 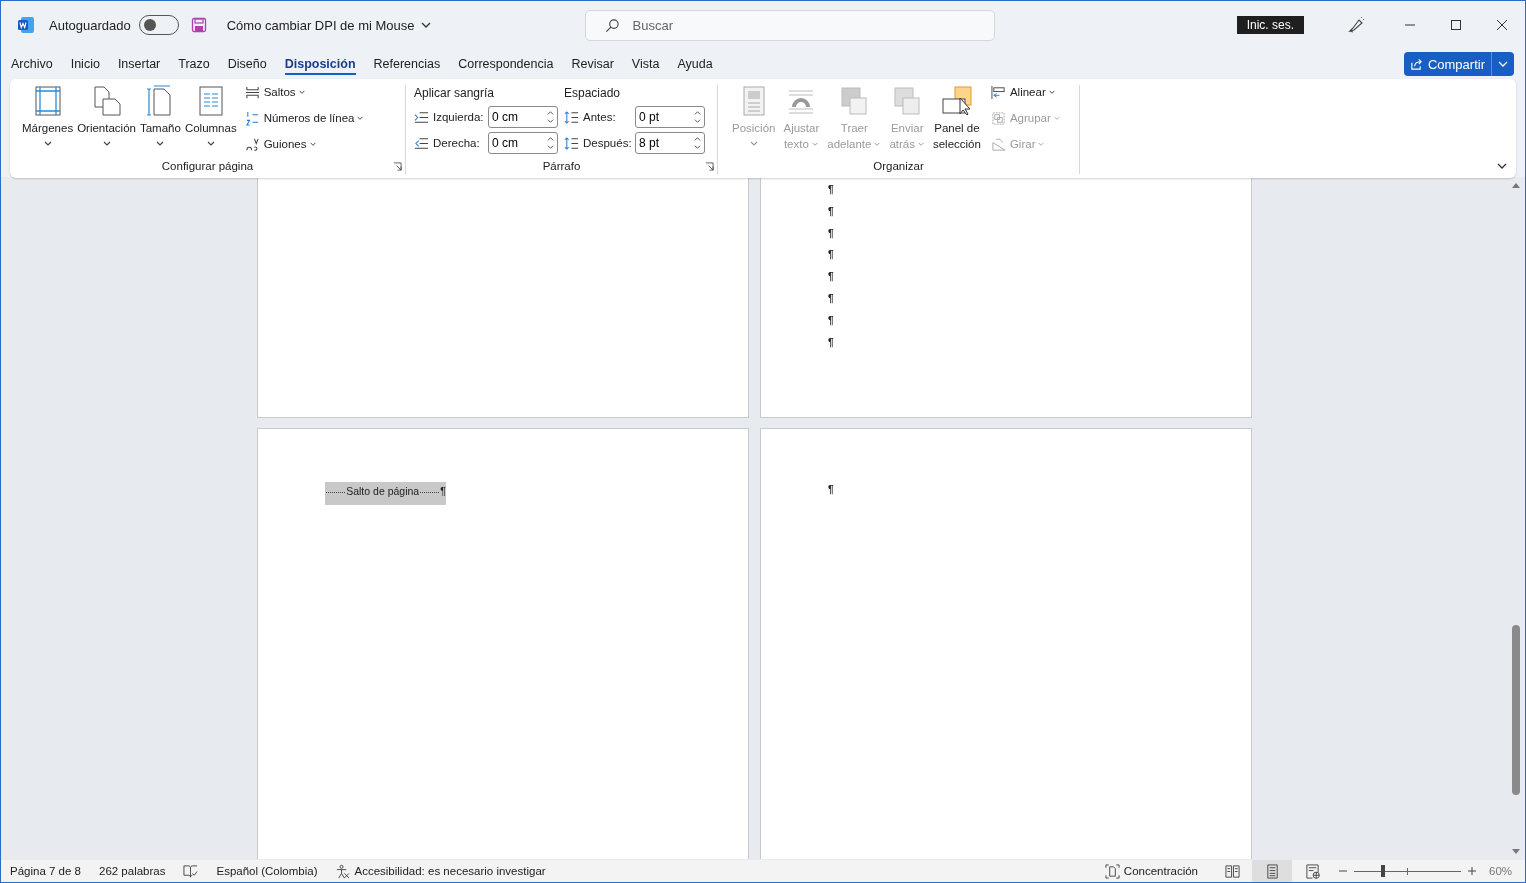 What do you see at coordinates (956, 121) in the screenshot?
I see `ribbon-button: Panel de selección` at bounding box center [956, 121].